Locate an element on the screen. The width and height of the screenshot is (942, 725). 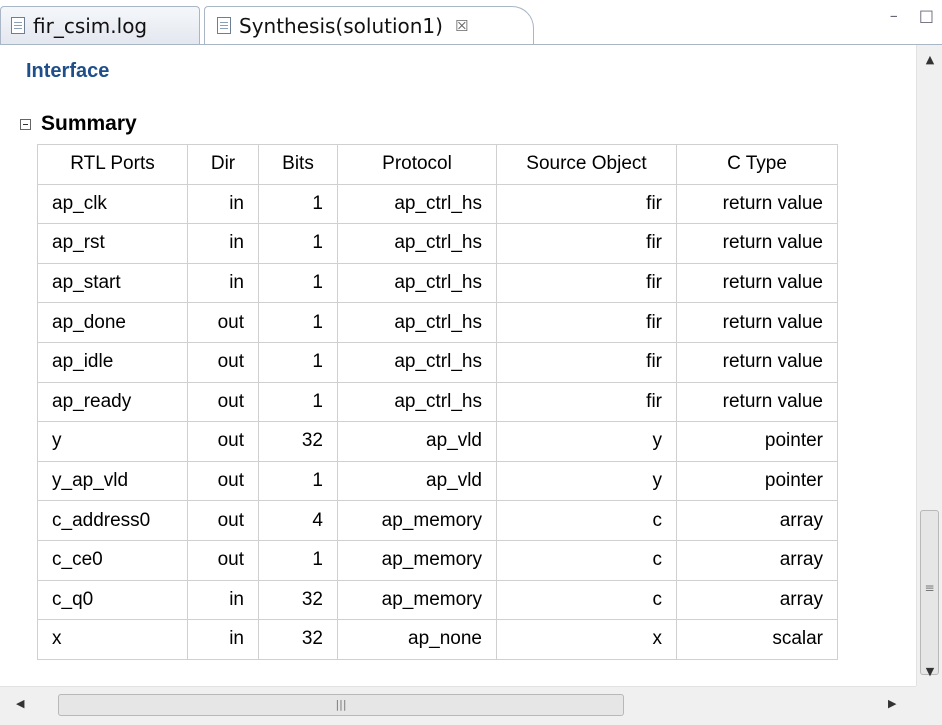
table-row: ap_clk in 1 ap_ctrl_hs fir return value is located at coordinates (437, 204).